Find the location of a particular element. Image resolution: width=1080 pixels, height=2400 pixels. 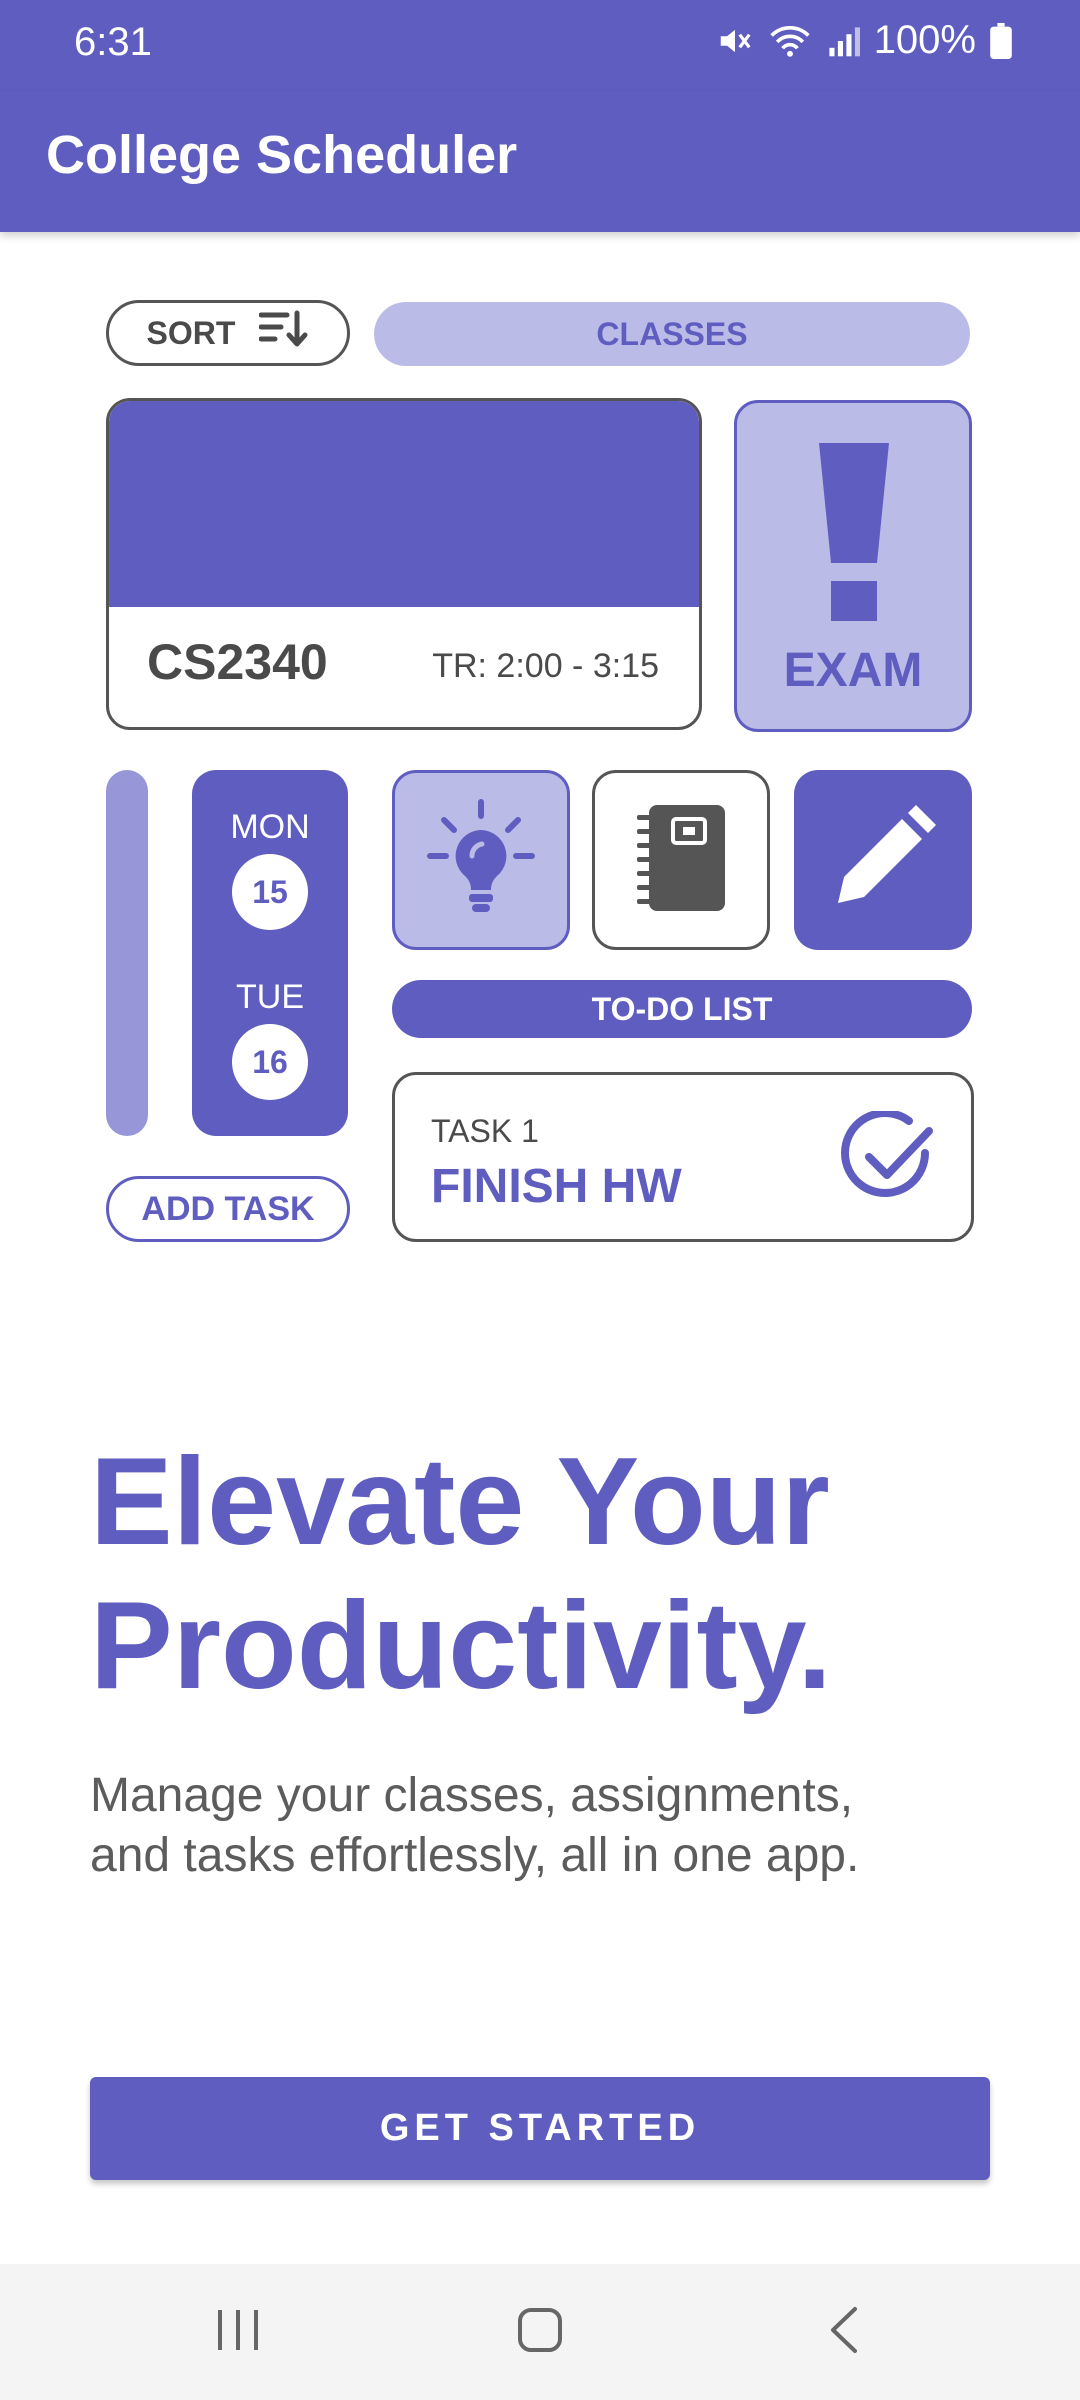

idea-tile is located at coordinates (481, 860).